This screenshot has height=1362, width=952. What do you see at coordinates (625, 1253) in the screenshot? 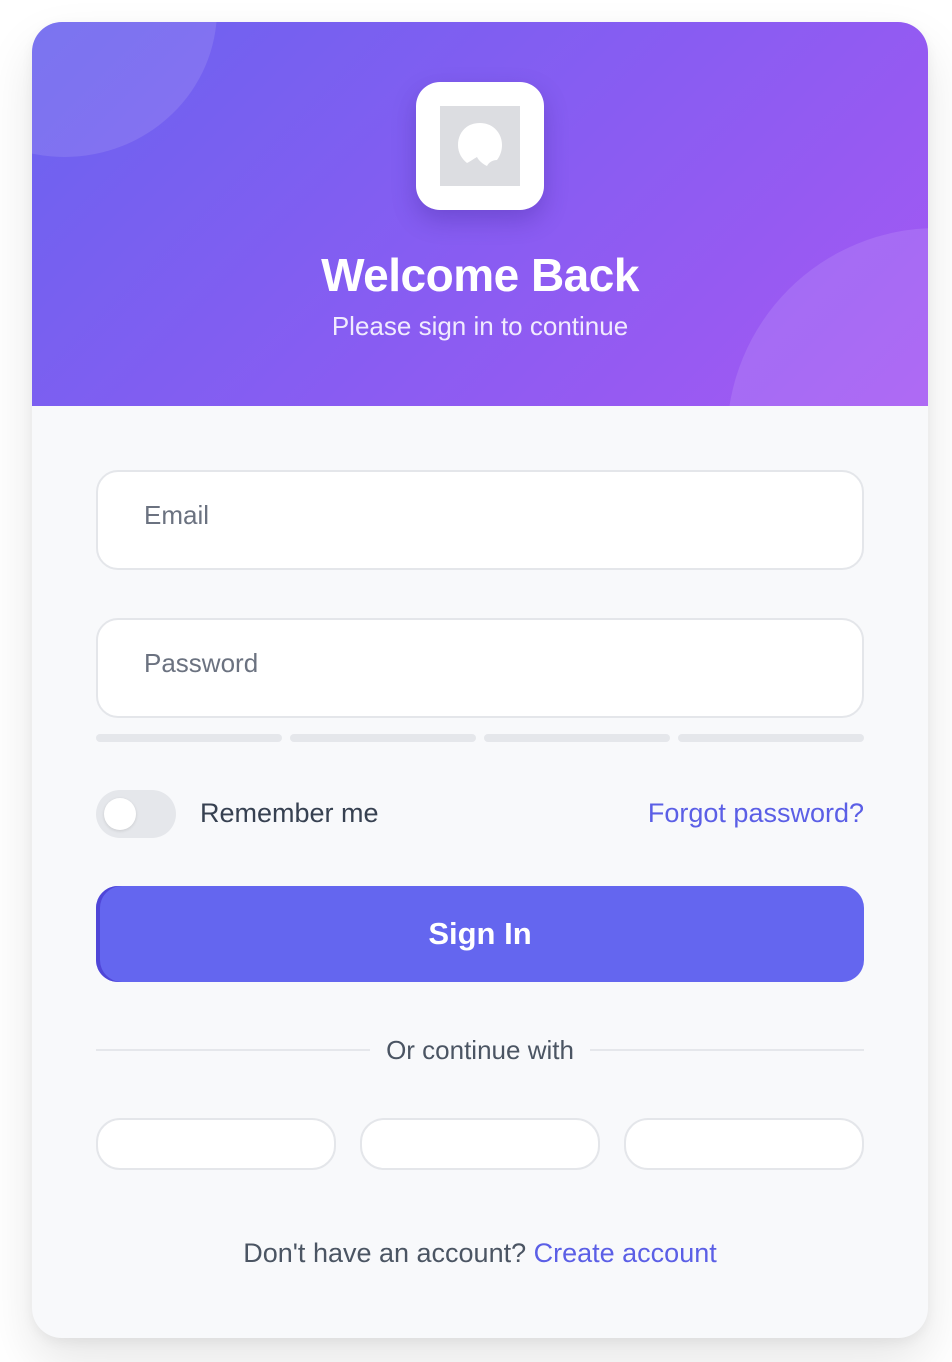
I see `create-account-link: Create account` at bounding box center [625, 1253].